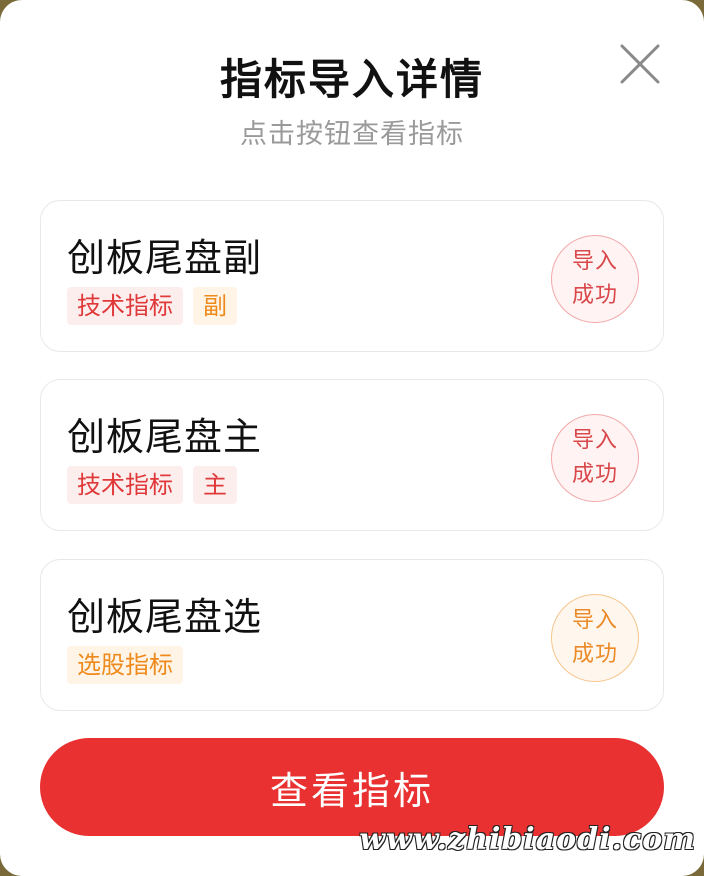  Describe the element at coordinates (165, 617) in the screenshot. I see `indicator-name: 创板尾盘选` at that location.